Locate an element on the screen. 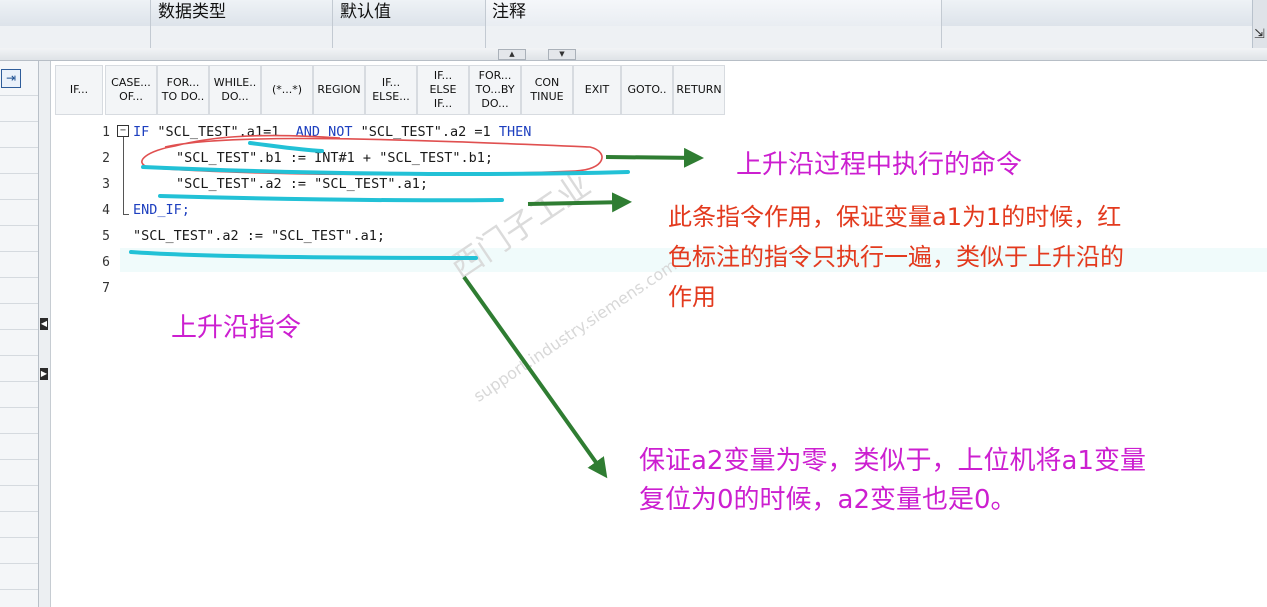 The image size is (1267, 607). annotation-rising-edge-instruction: 上升沿指令 is located at coordinates (236, 328).